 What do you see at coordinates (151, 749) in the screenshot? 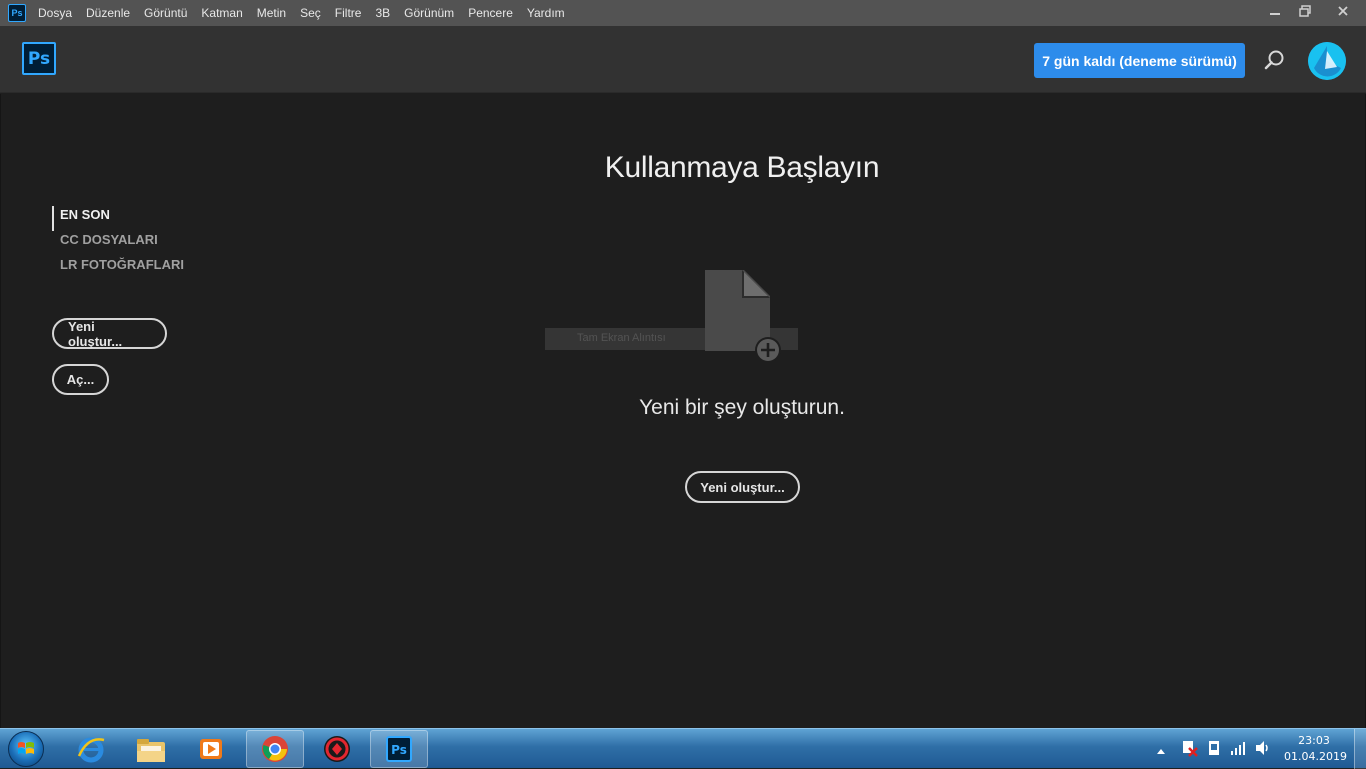
I see `file-explorer-icon` at bounding box center [151, 749].